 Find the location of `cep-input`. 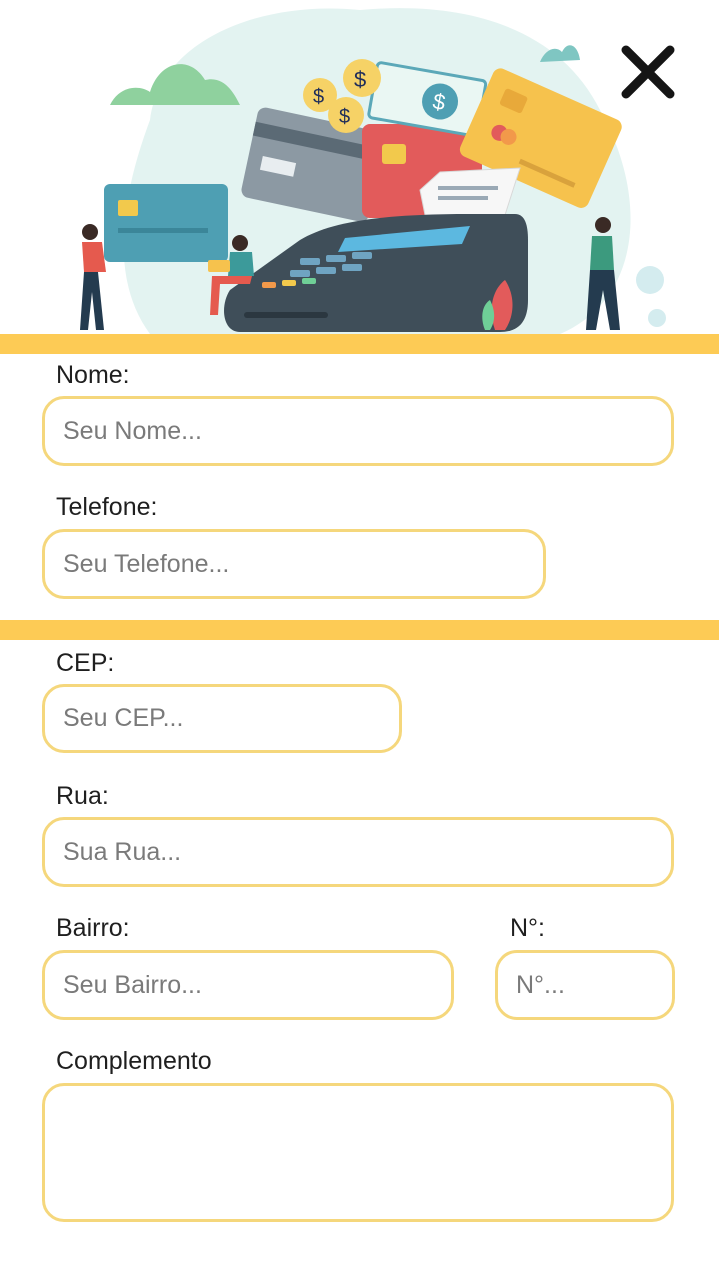

cep-input is located at coordinates (222, 718).